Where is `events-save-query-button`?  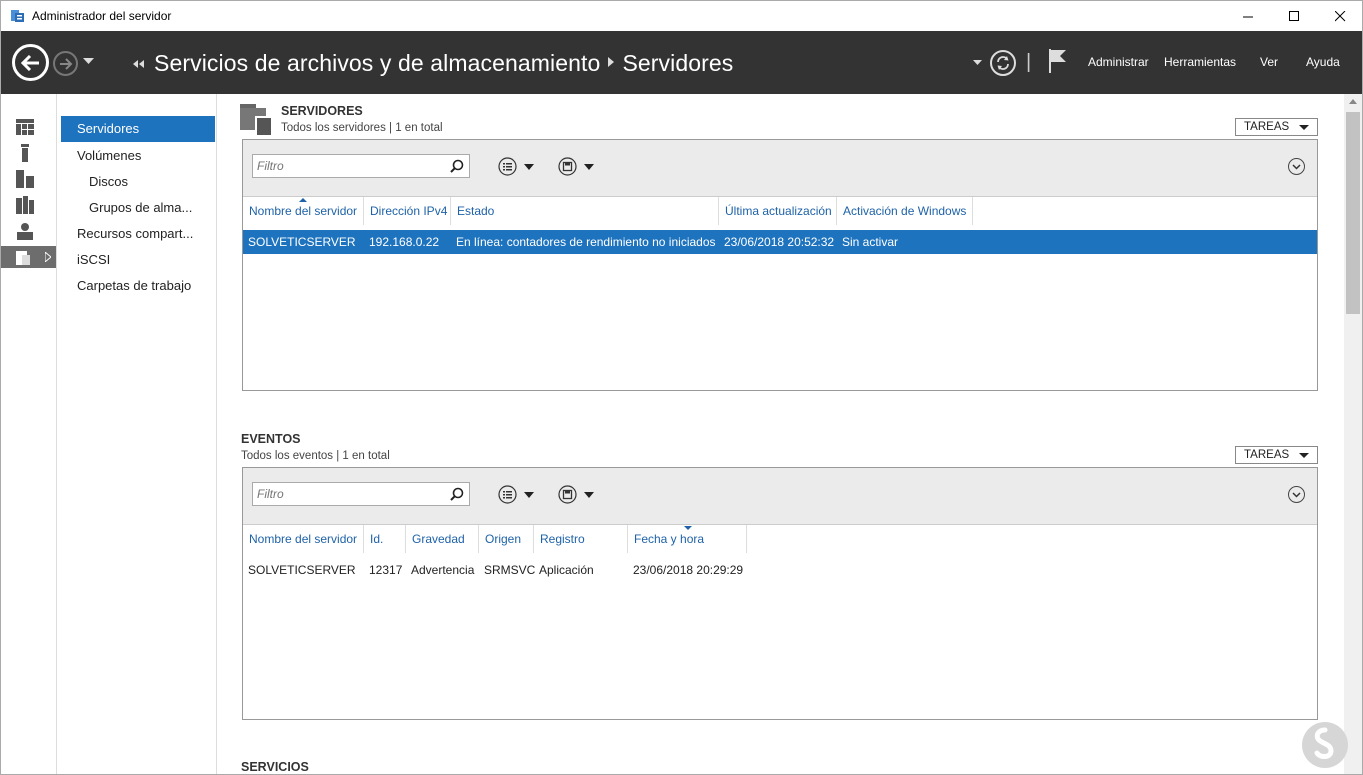 events-save-query-button is located at coordinates (576, 494).